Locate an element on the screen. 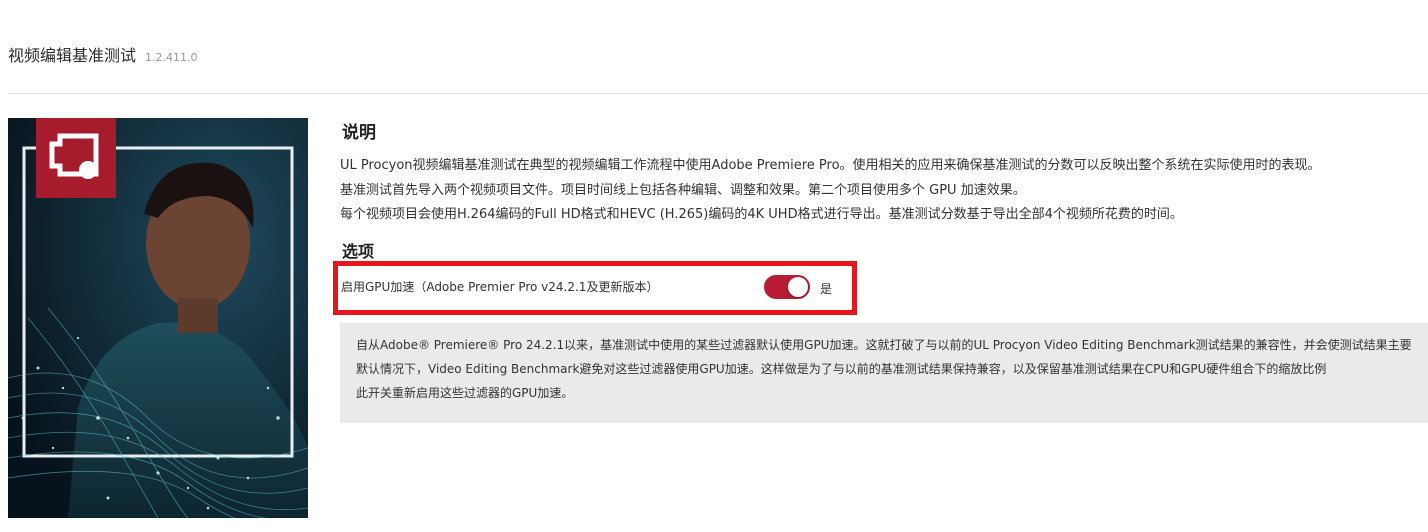 This screenshot has height=532, width=1428. video-editing-icon is located at coordinates (76, 158).